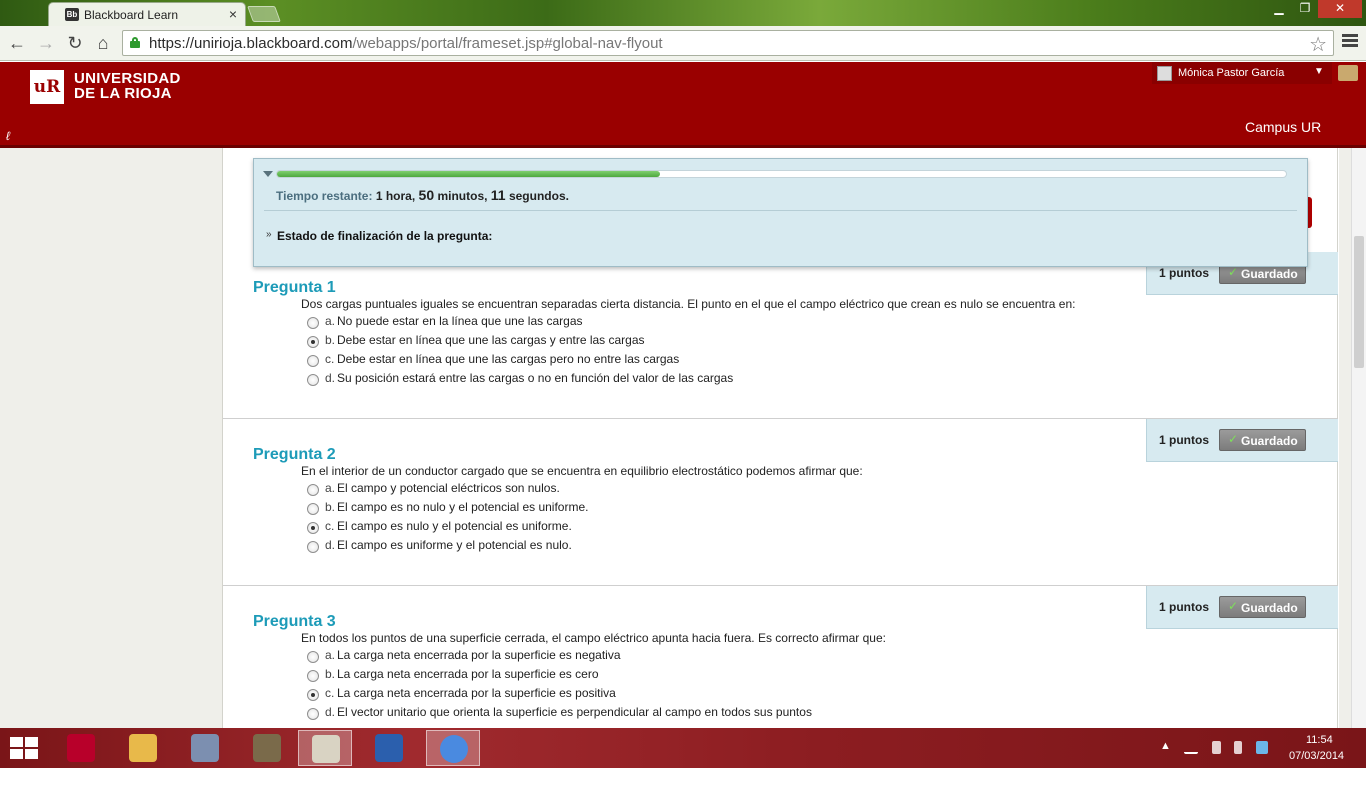 The height and width of the screenshot is (810, 1366). Describe the element at coordinates (1191, 747) in the screenshot. I see `network-icon` at that location.